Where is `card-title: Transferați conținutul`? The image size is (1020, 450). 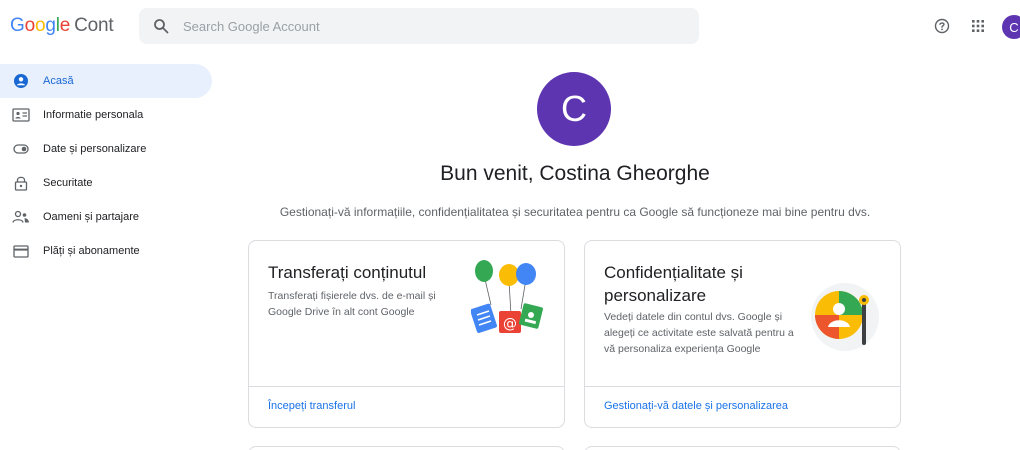 card-title: Transferați conținutul is located at coordinates (347, 272).